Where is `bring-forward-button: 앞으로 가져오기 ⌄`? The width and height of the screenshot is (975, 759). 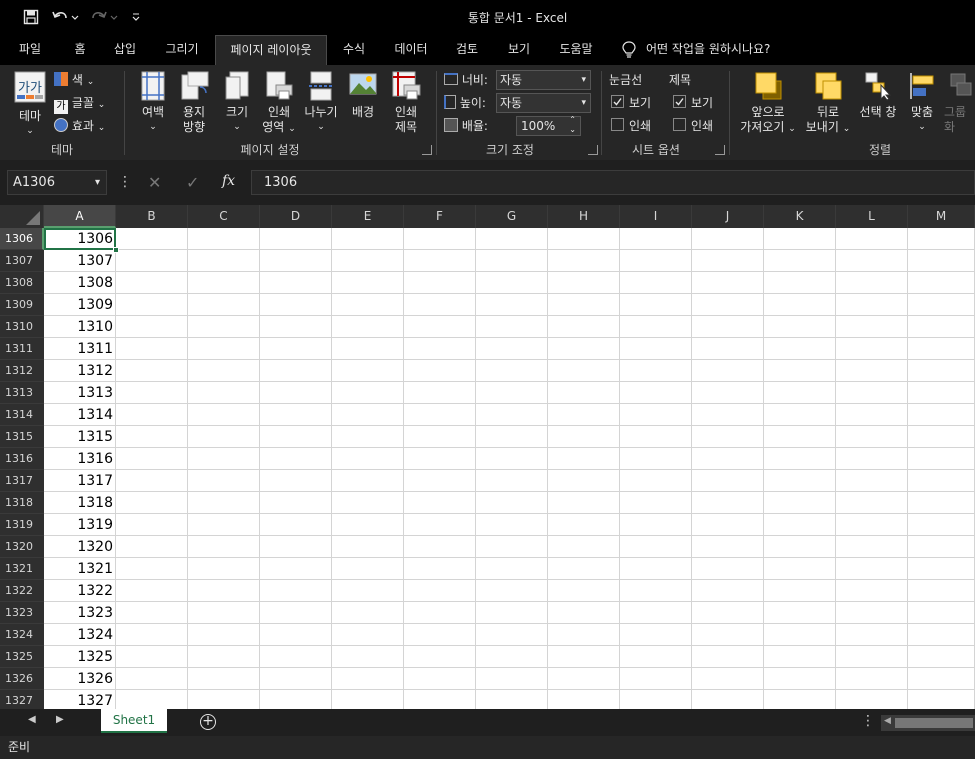
bring-forward-button: 앞으로 가져오기 ⌄ is located at coordinates (768, 104).